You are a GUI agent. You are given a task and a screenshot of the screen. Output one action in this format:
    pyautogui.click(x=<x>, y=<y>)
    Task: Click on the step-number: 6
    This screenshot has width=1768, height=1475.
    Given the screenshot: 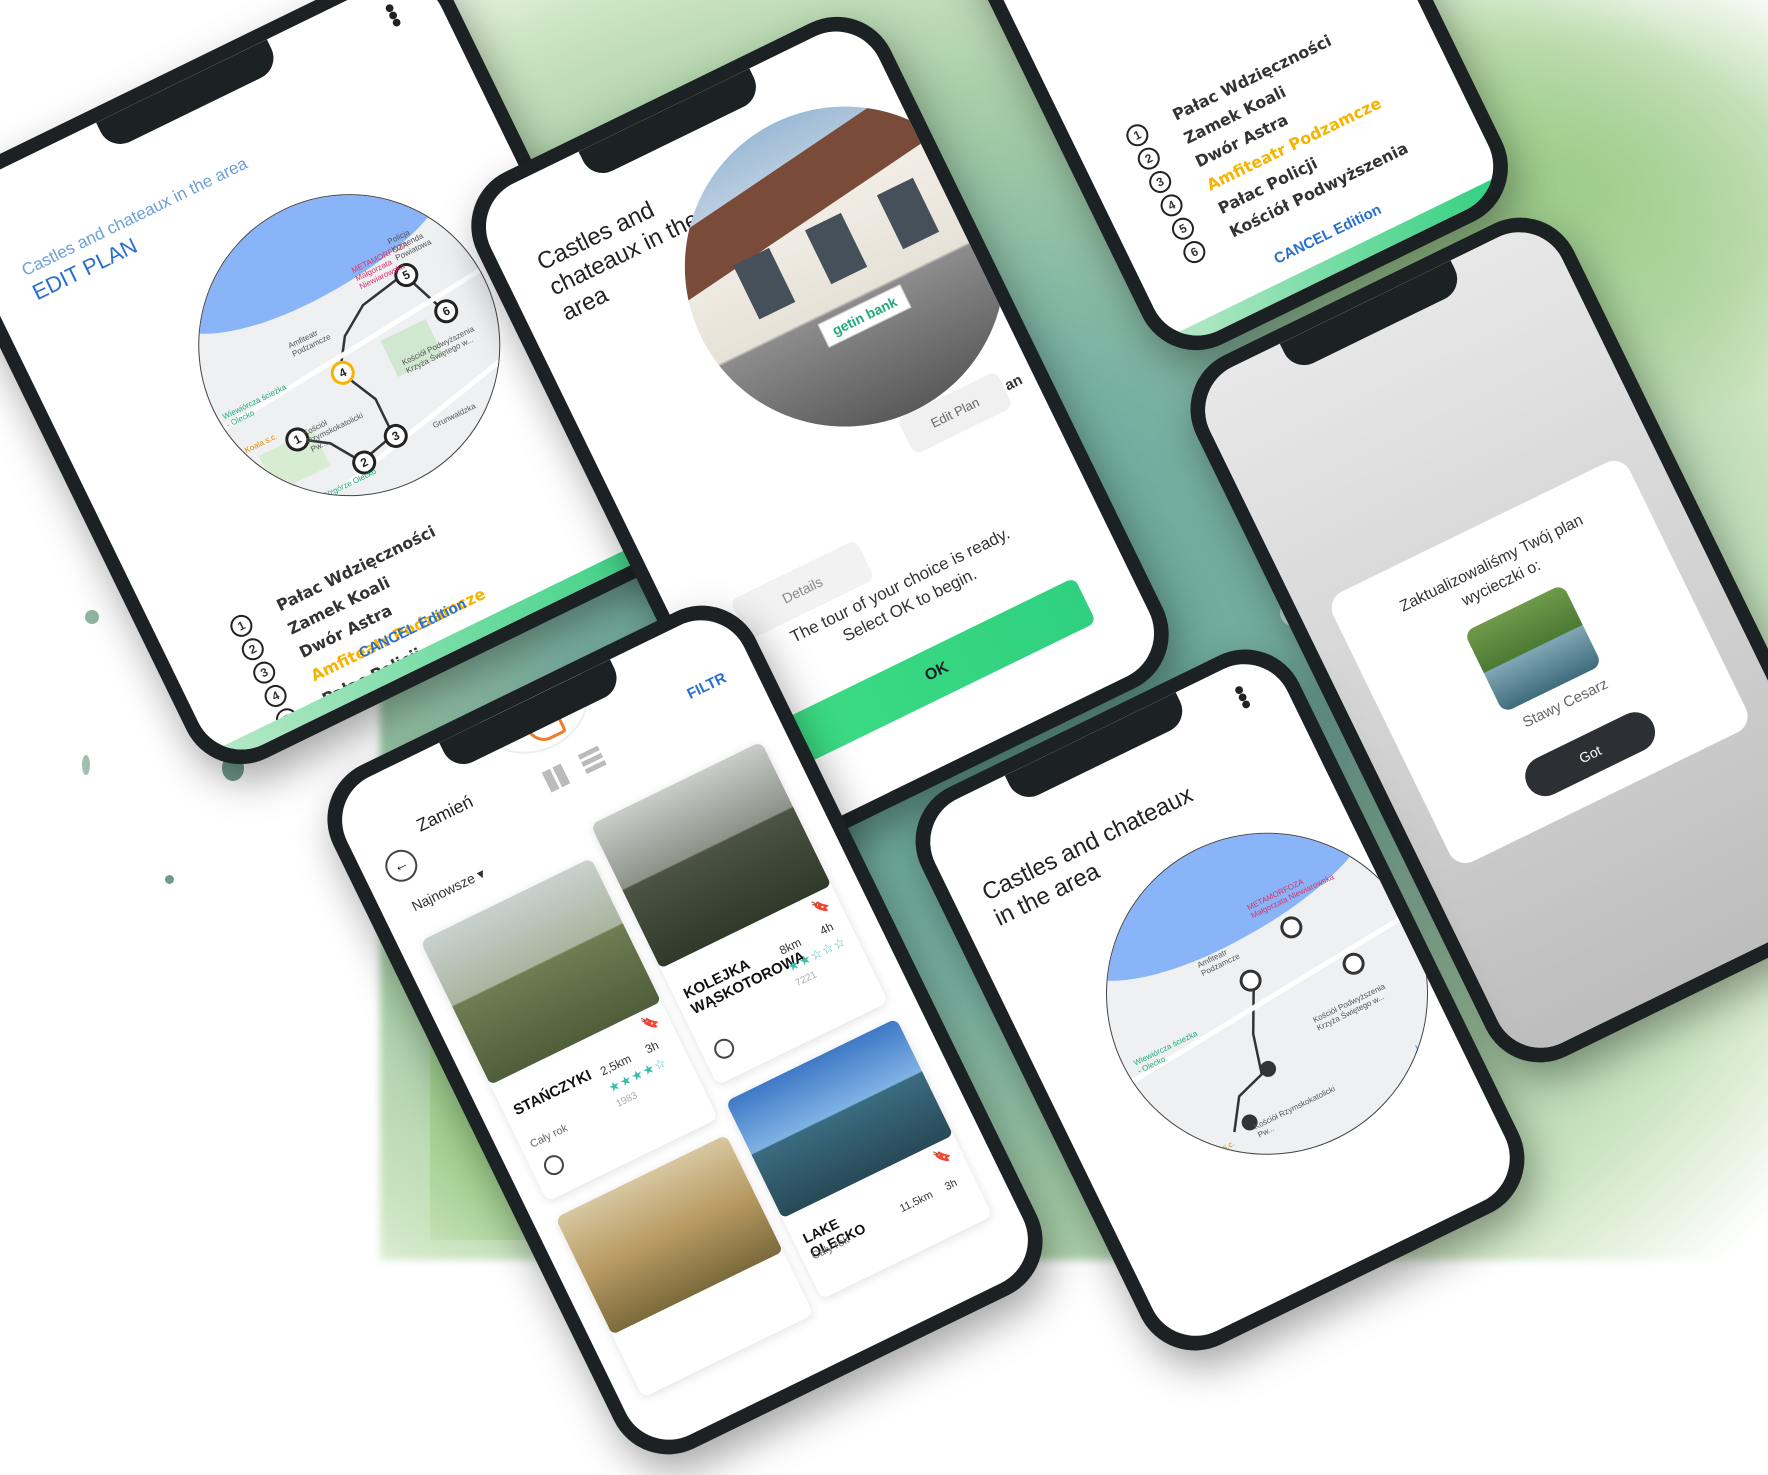 What is the action you would take?
    pyautogui.click(x=298, y=742)
    